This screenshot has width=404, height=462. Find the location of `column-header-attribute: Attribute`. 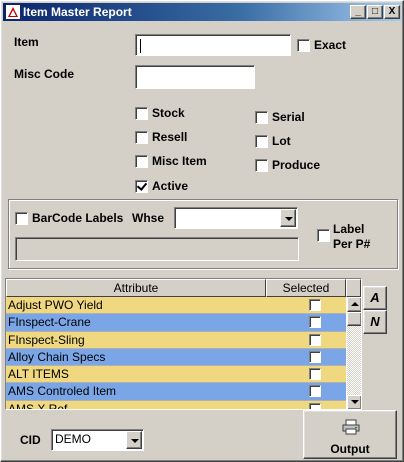

column-header-attribute: Attribute is located at coordinates (136, 288).